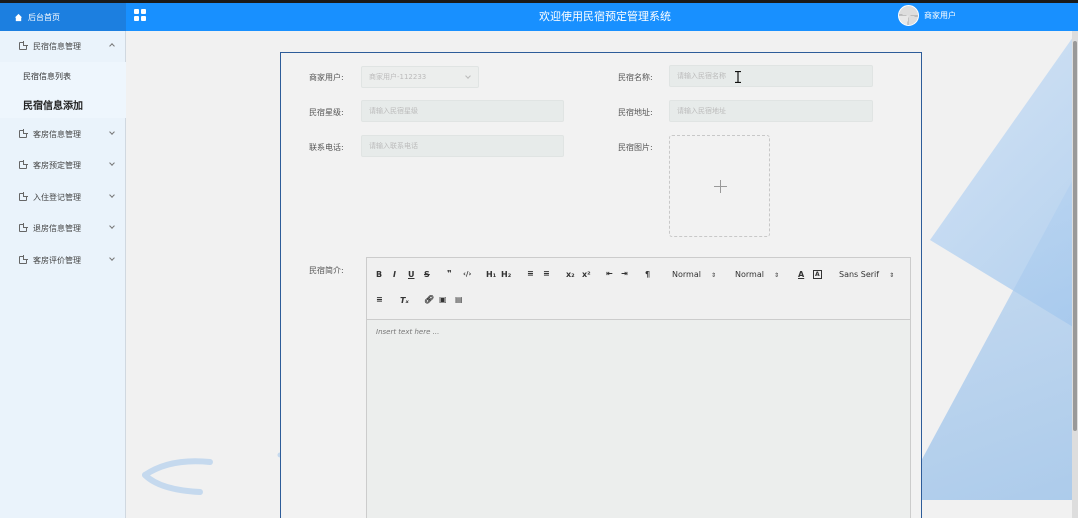 This screenshot has width=1078, height=518. I want to click on homestay-address-input: 请输入民宿地址, so click(771, 111).